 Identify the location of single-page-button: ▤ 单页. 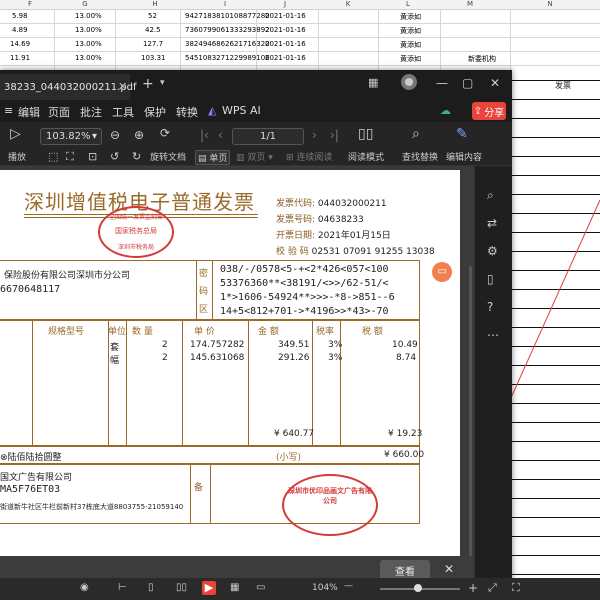
(213, 157).